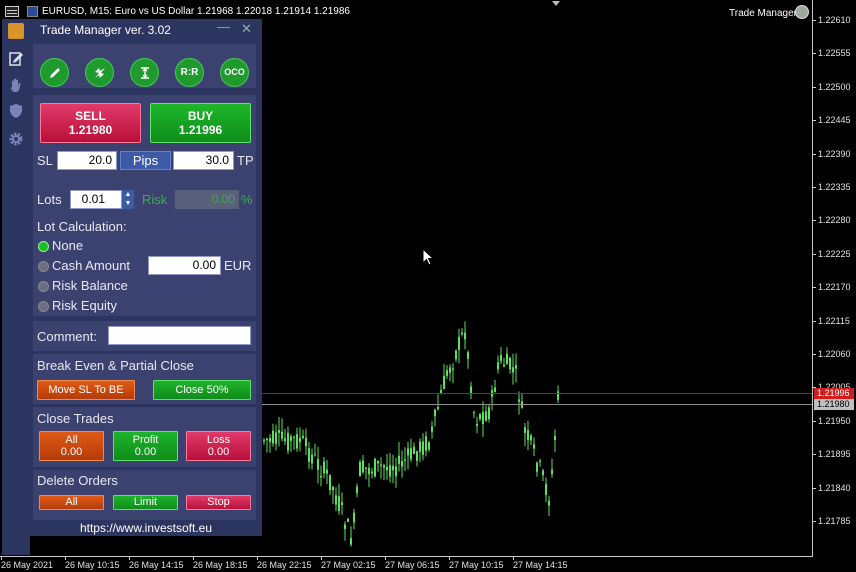 The height and width of the screenshot is (572, 856). What do you see at coordinates (145, 160) in the screenshot?
I see `pips-toggle-button: Pips` at bounding box center [145, 160].